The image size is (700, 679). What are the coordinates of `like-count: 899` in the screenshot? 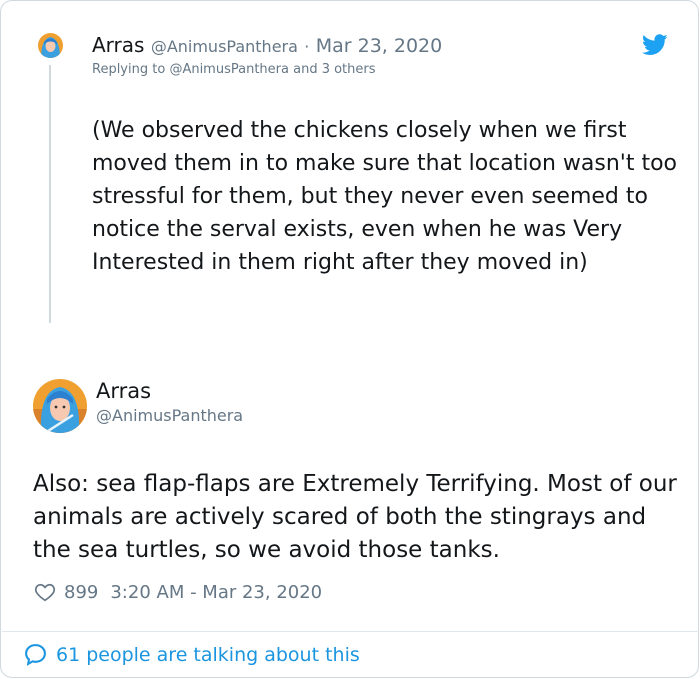 It's located at (81, 592).